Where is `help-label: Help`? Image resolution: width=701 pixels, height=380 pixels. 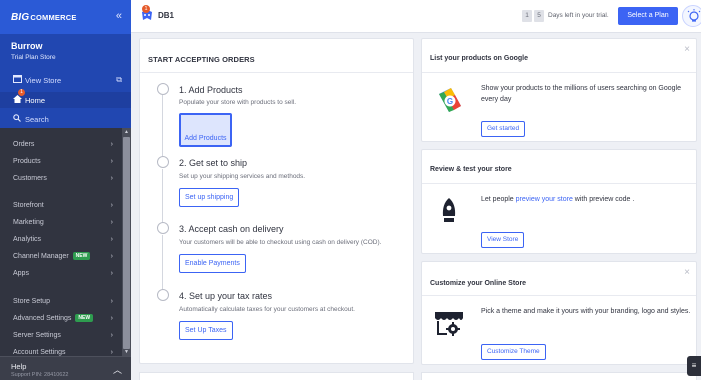
help-label: Help is located at coordinates (19, 366).